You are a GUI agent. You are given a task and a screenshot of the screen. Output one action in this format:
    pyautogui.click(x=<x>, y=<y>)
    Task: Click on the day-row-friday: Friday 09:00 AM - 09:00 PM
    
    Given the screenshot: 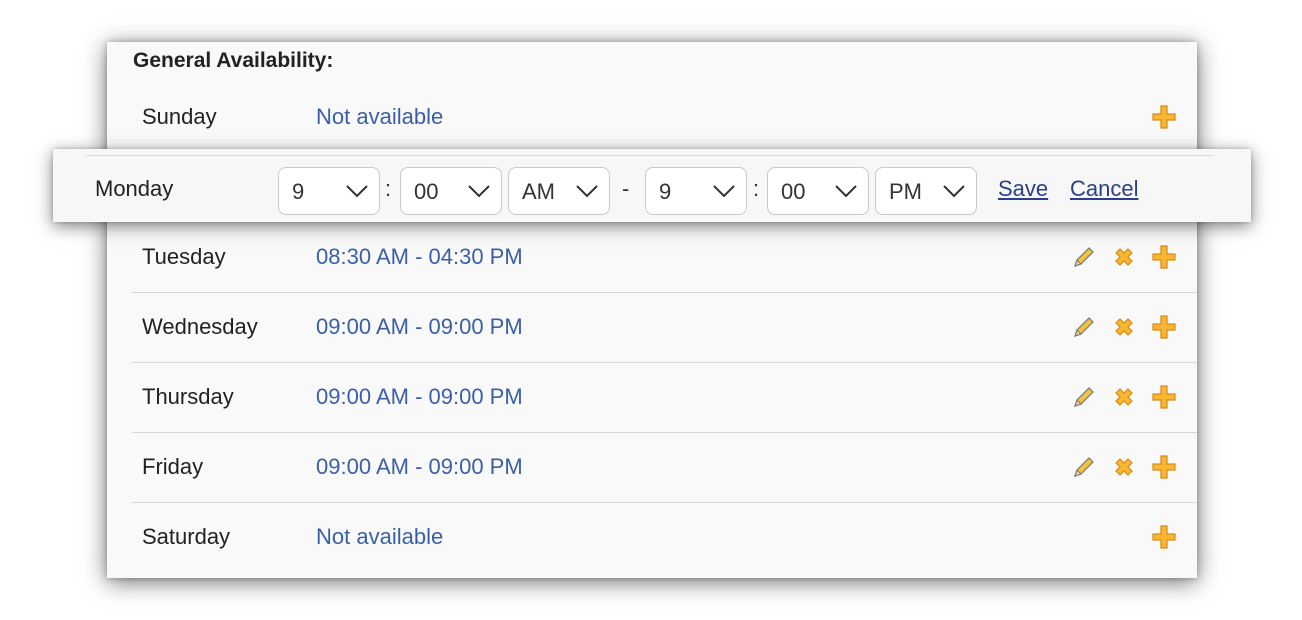 What is the action you would take?
    pyautogui.click(x=664, y=467)
    